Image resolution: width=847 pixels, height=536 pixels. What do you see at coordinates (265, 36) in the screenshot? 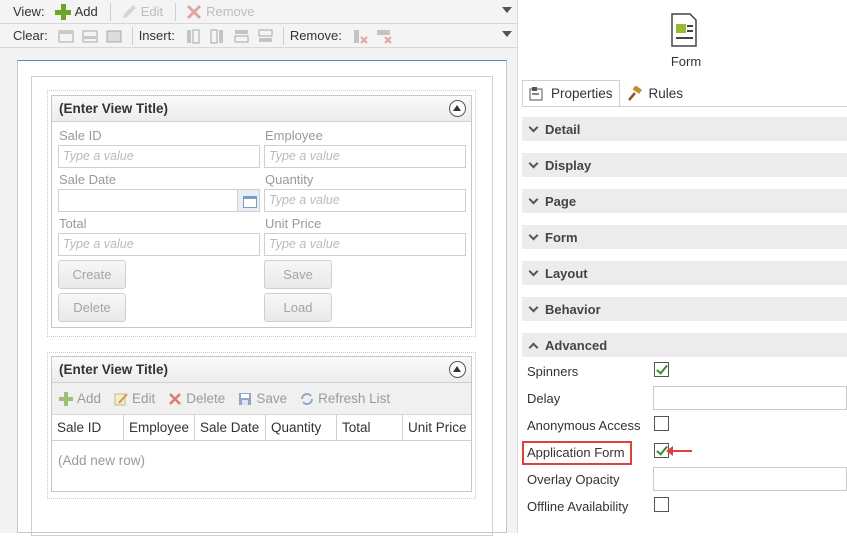
I see `insert-row-below-icon` at bounding box center [265, 36].